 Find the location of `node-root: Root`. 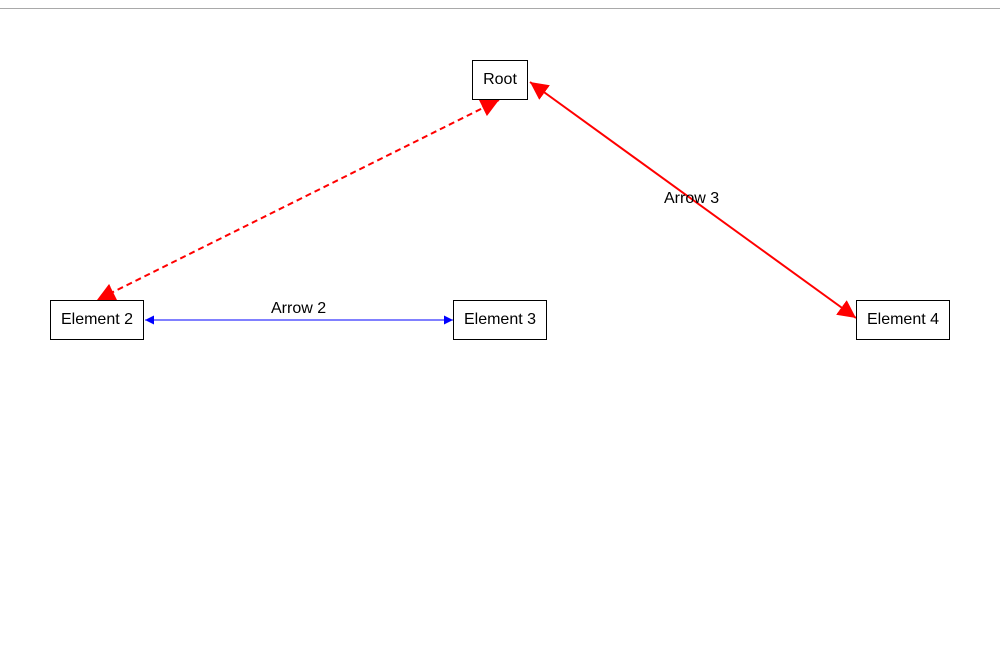

node-root: Root is located at coordinates (500, 80).